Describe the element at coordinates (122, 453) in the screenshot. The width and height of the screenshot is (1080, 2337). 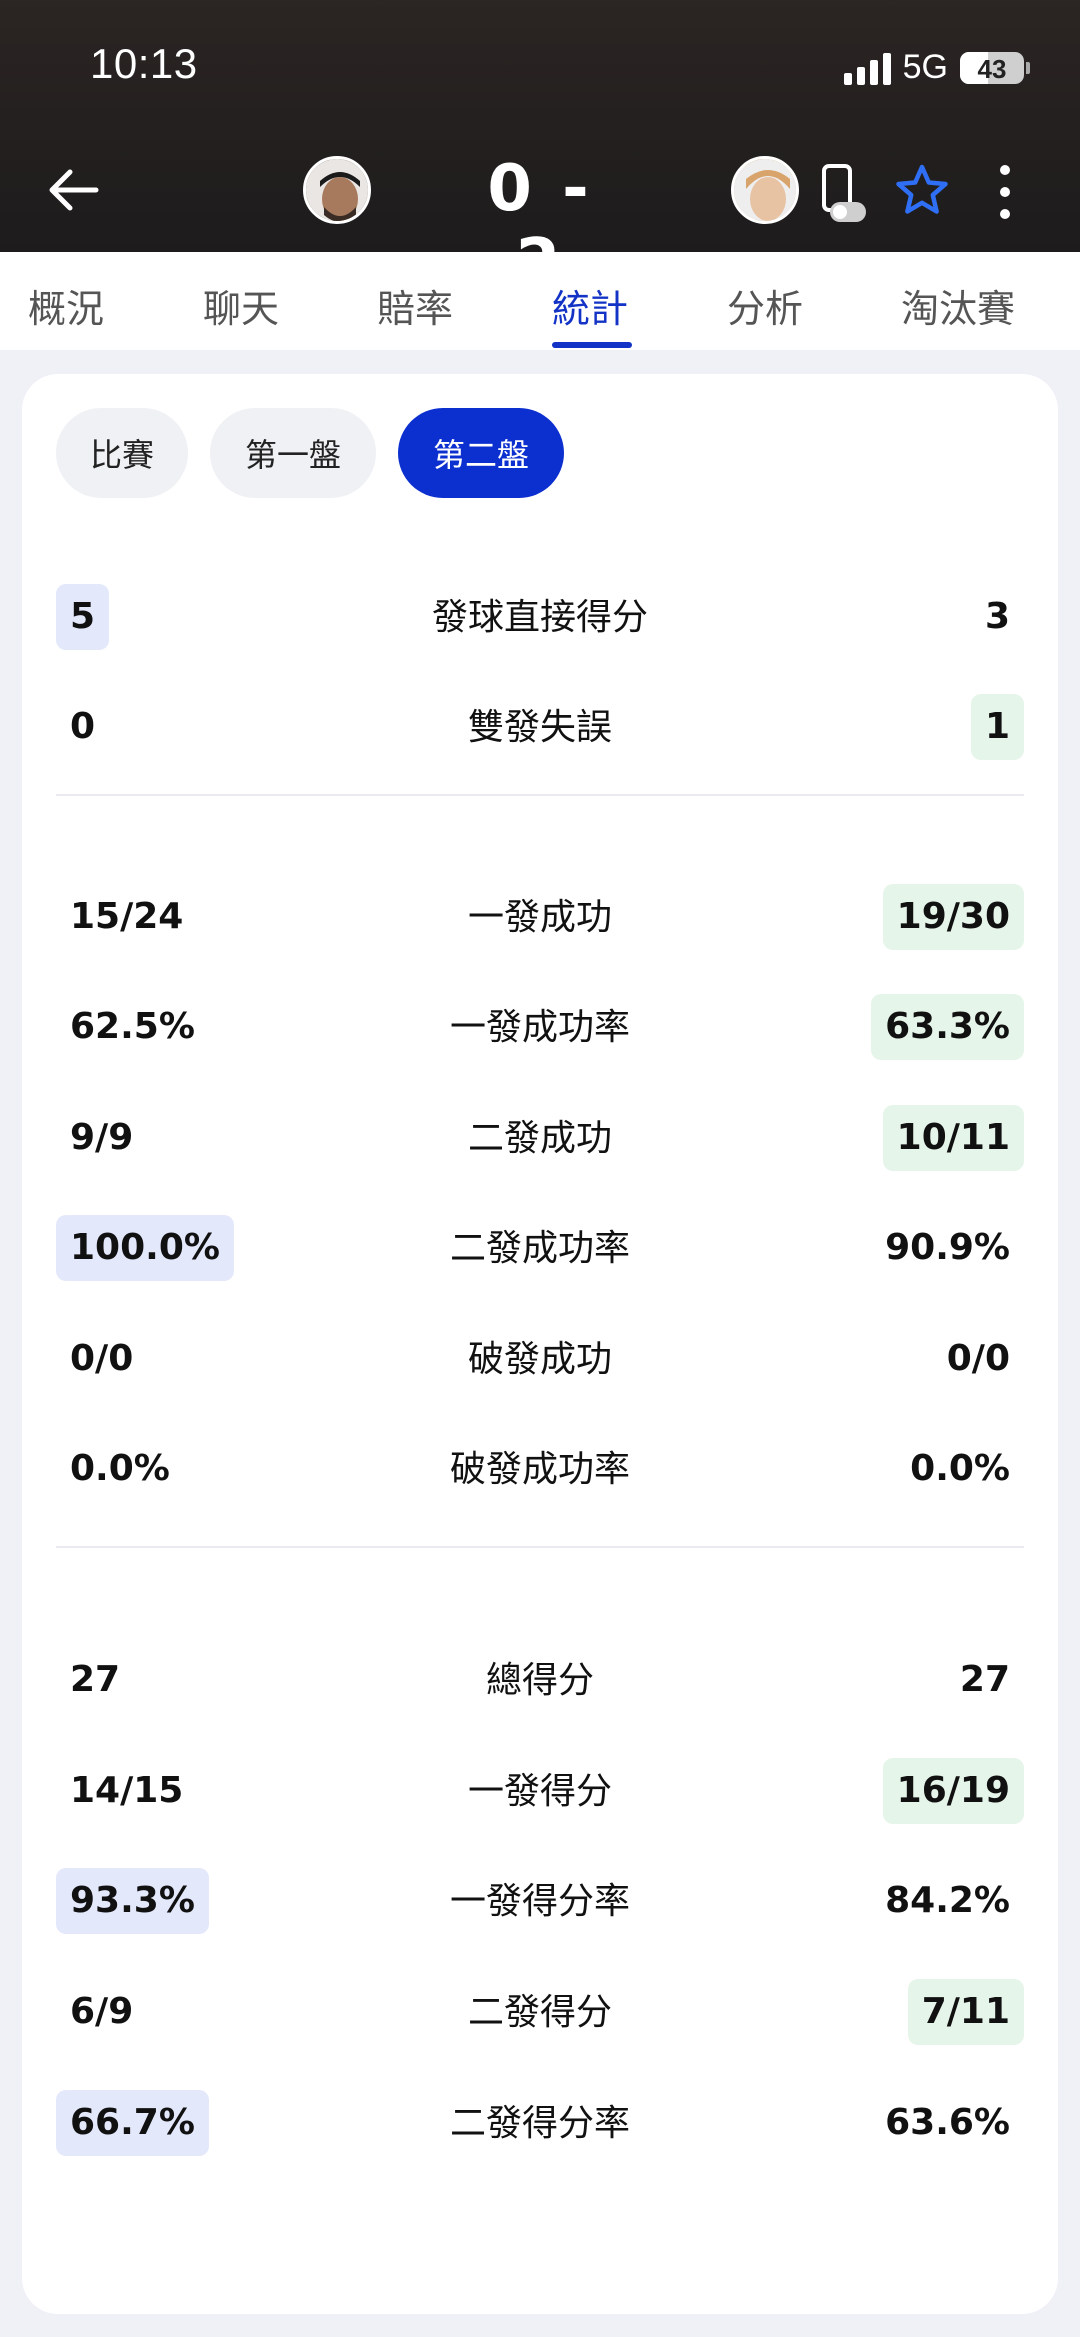
I see `filter-match: 比賽` at that location.